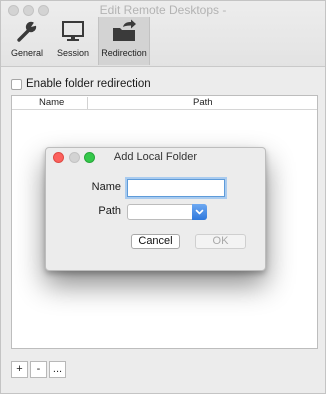  I want to click on tab-session-label: Session, so click(73, 53).